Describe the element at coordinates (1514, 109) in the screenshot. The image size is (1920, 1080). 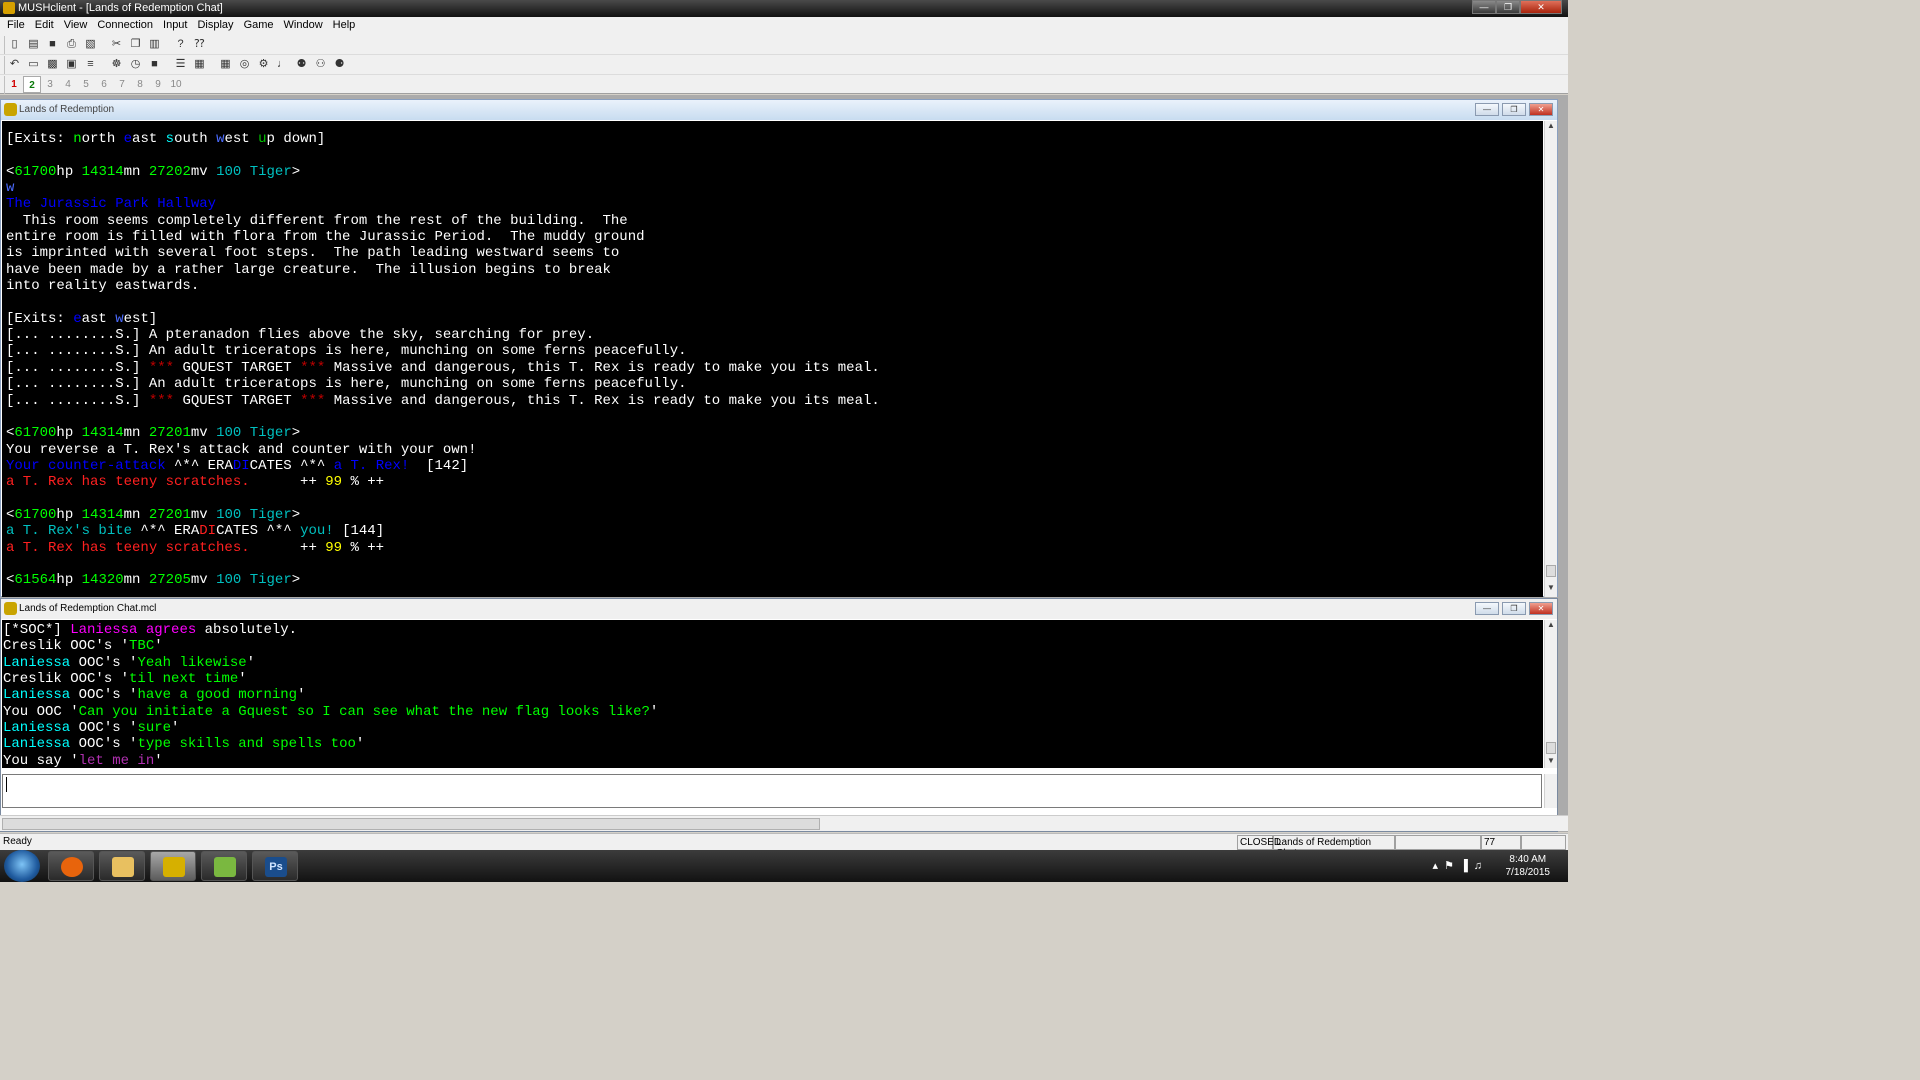
I see `world-restore-button: ❐` at that location.